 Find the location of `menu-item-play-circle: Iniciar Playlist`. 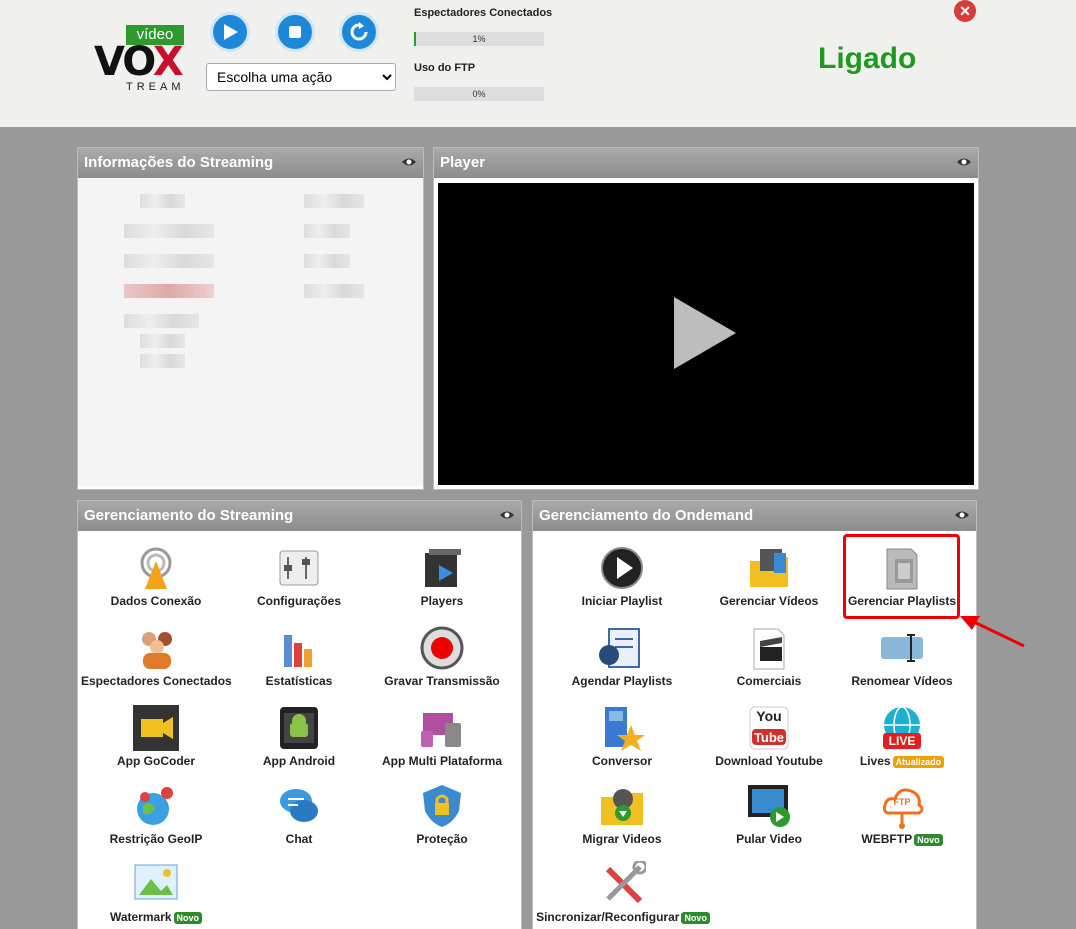

menu-item-play-circle: Iniciar Playlist is located at coordinates (622, 576).